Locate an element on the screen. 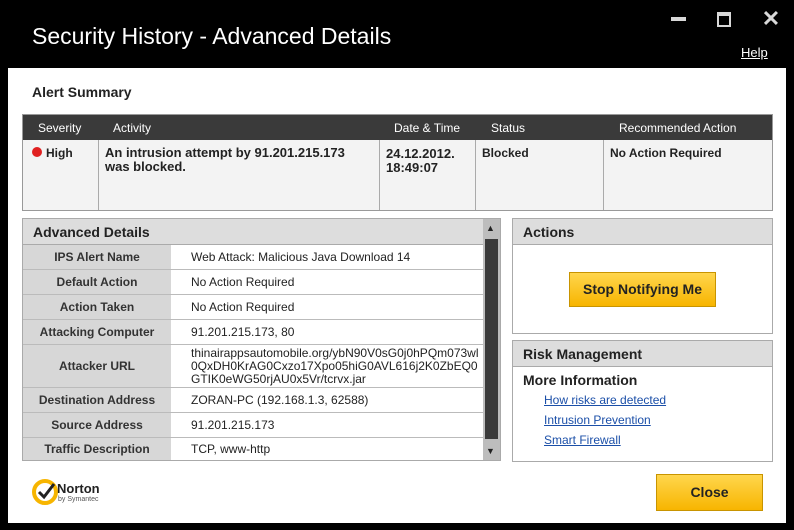 This screenshot has height=530, width=794. minimize-icon is located at coordinates (679, 20).